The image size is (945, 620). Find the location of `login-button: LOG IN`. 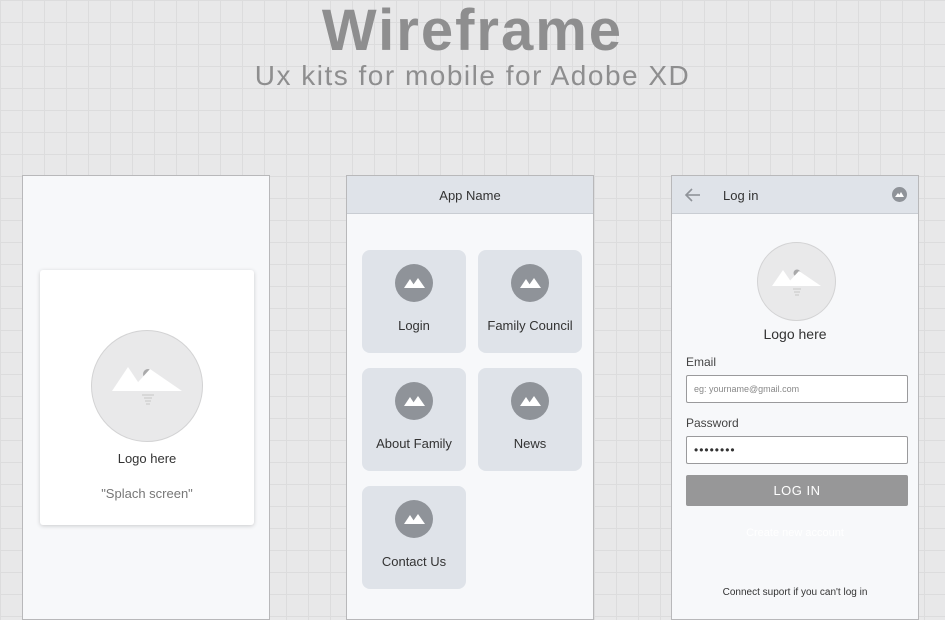

login-button: LOG IN is located at coordinates (797, 490).